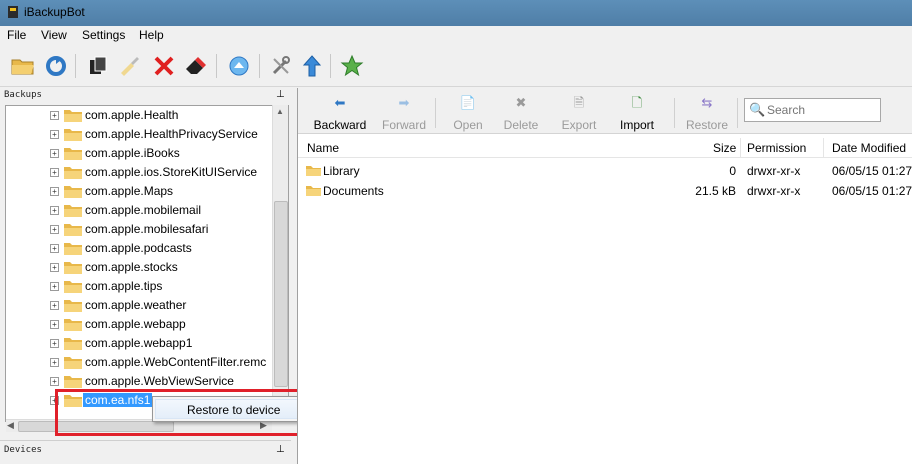 The image size is (912, 464). Describe the element at coordinates (456, 66) in the screenshot. I see `main-toolbar` at that location.